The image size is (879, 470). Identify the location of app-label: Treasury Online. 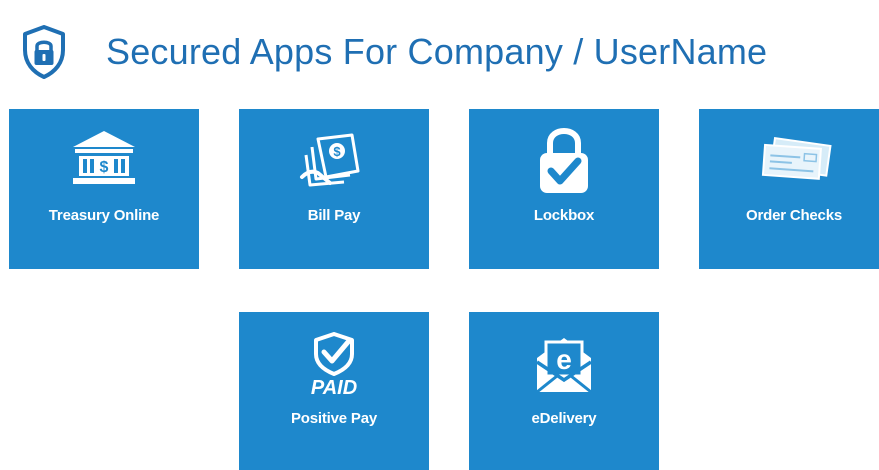
(104, 215).